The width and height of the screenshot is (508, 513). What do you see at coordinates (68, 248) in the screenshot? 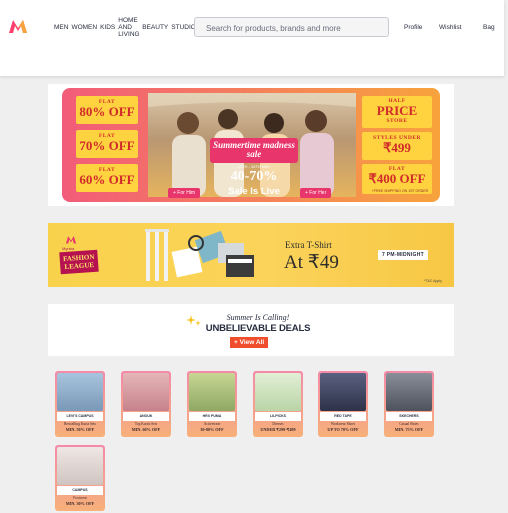
I see `myntra-label: Myntra` at bounding box center [68, 248].